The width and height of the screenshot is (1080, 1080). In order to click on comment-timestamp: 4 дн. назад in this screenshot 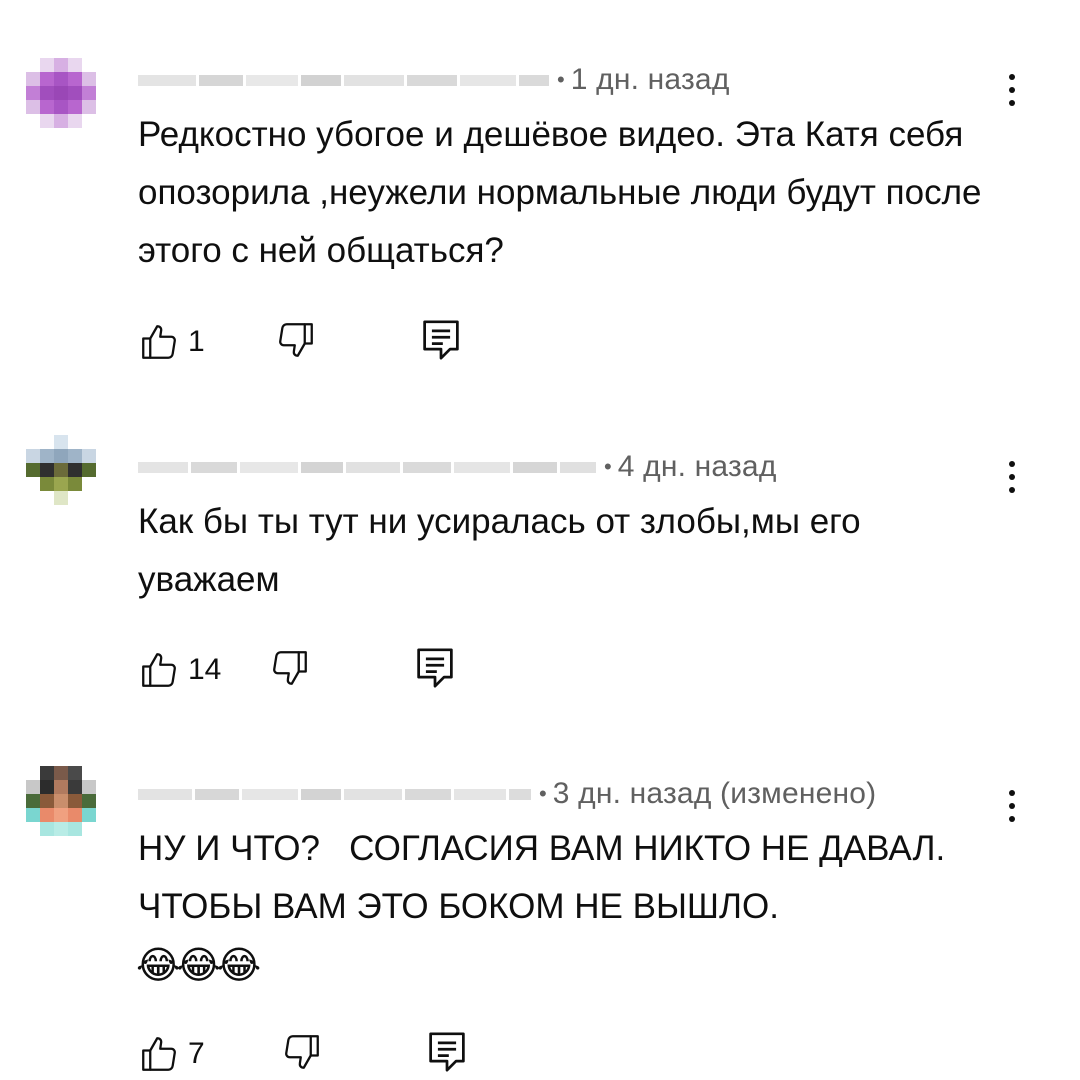, I will do `click(697, 466)`.